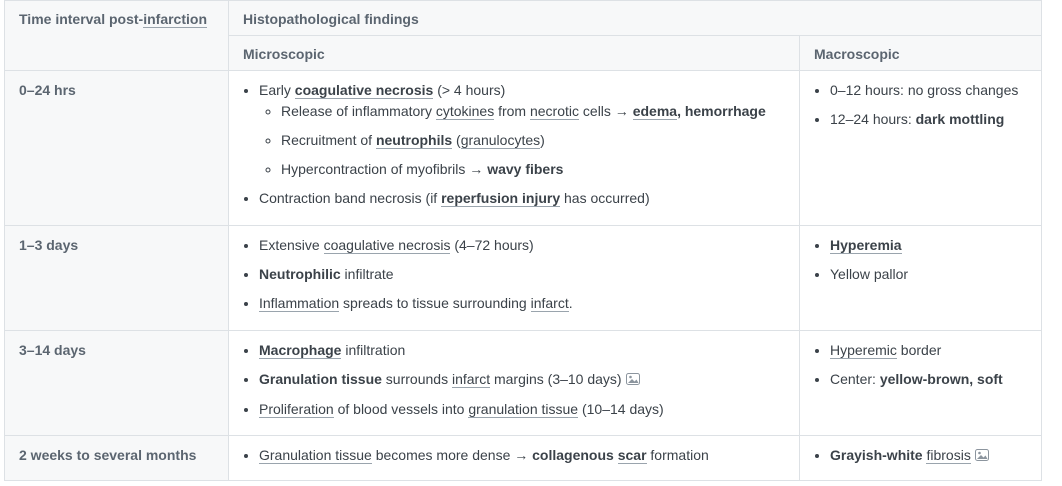 The height and width of the screenshot is (486, 1062). I want to click on text: formation, so click(677, 455).